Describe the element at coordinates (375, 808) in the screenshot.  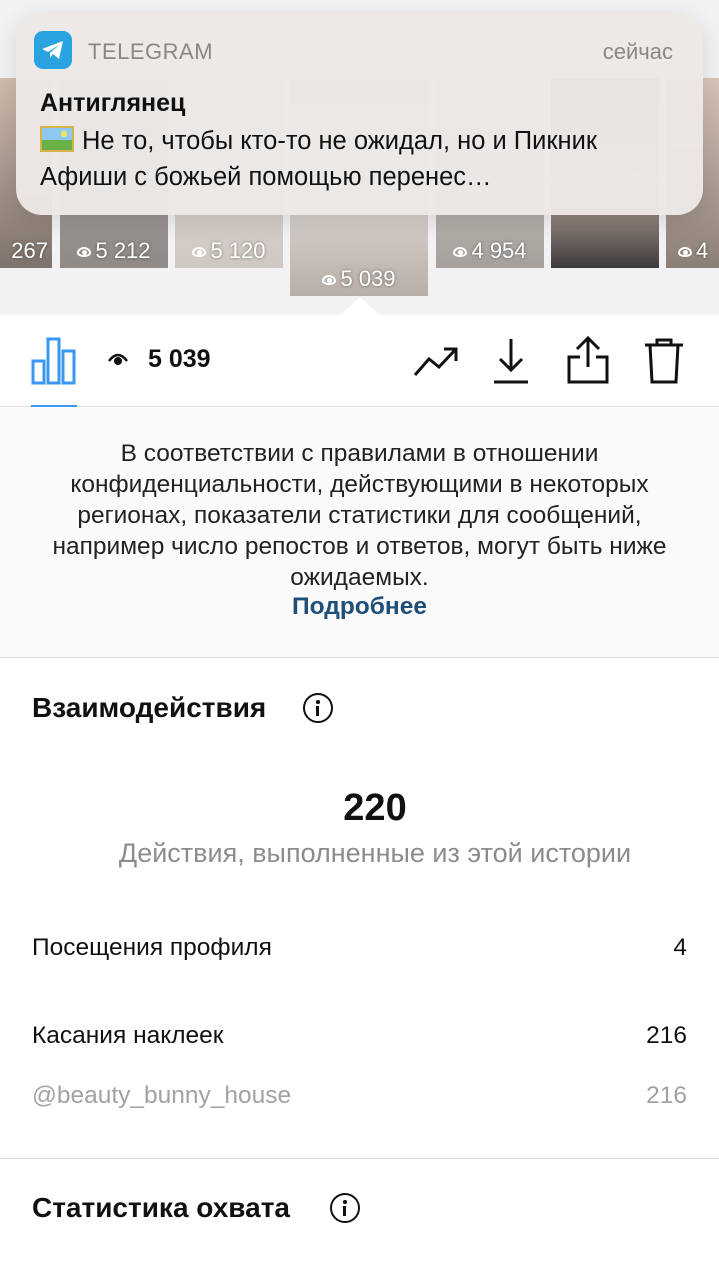
I see `interactions-total: 220` at that location.